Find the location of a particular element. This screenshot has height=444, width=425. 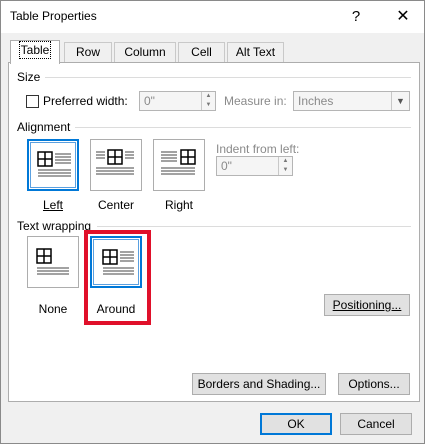

tab-alt-text: Alt Text is located at coordinates (255, 52).